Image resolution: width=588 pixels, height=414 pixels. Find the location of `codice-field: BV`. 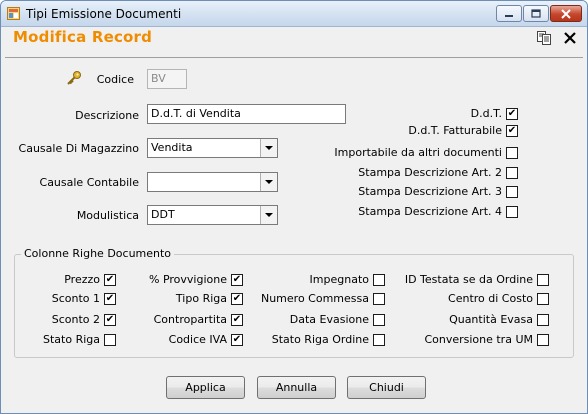

codice-field: BV is located at coordinates (167, 79).